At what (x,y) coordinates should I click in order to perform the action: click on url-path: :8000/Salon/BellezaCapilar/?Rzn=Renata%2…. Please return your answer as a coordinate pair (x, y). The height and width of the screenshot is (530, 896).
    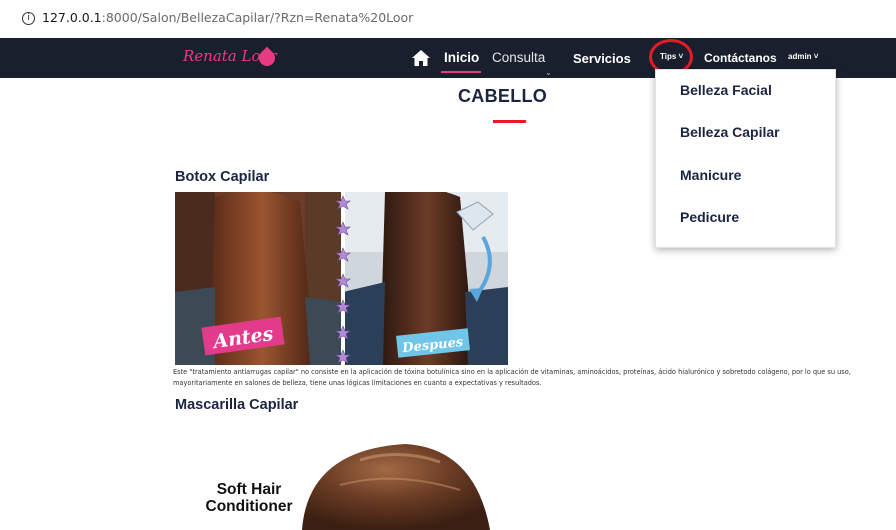
    Looking at the image, I should click on (257, 17).